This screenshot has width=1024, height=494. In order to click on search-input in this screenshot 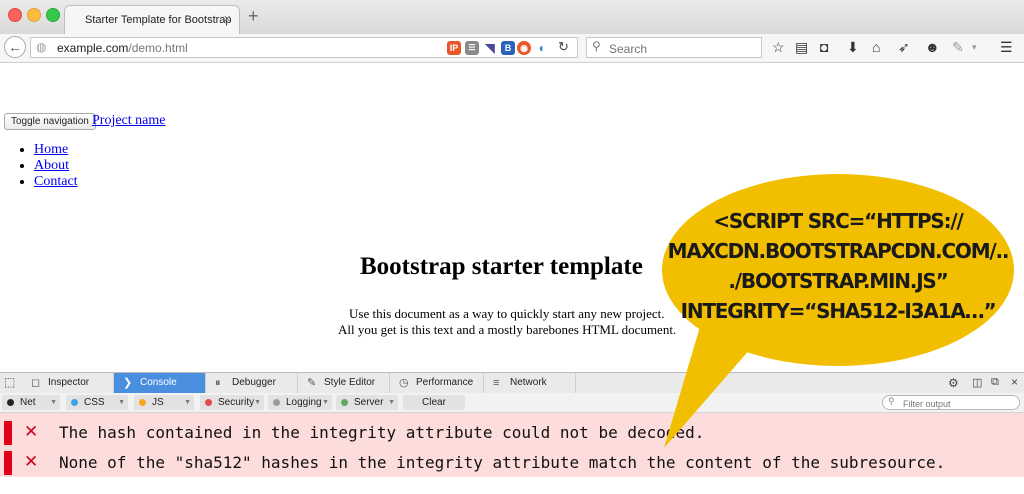, I will do `click(684, 48)`.